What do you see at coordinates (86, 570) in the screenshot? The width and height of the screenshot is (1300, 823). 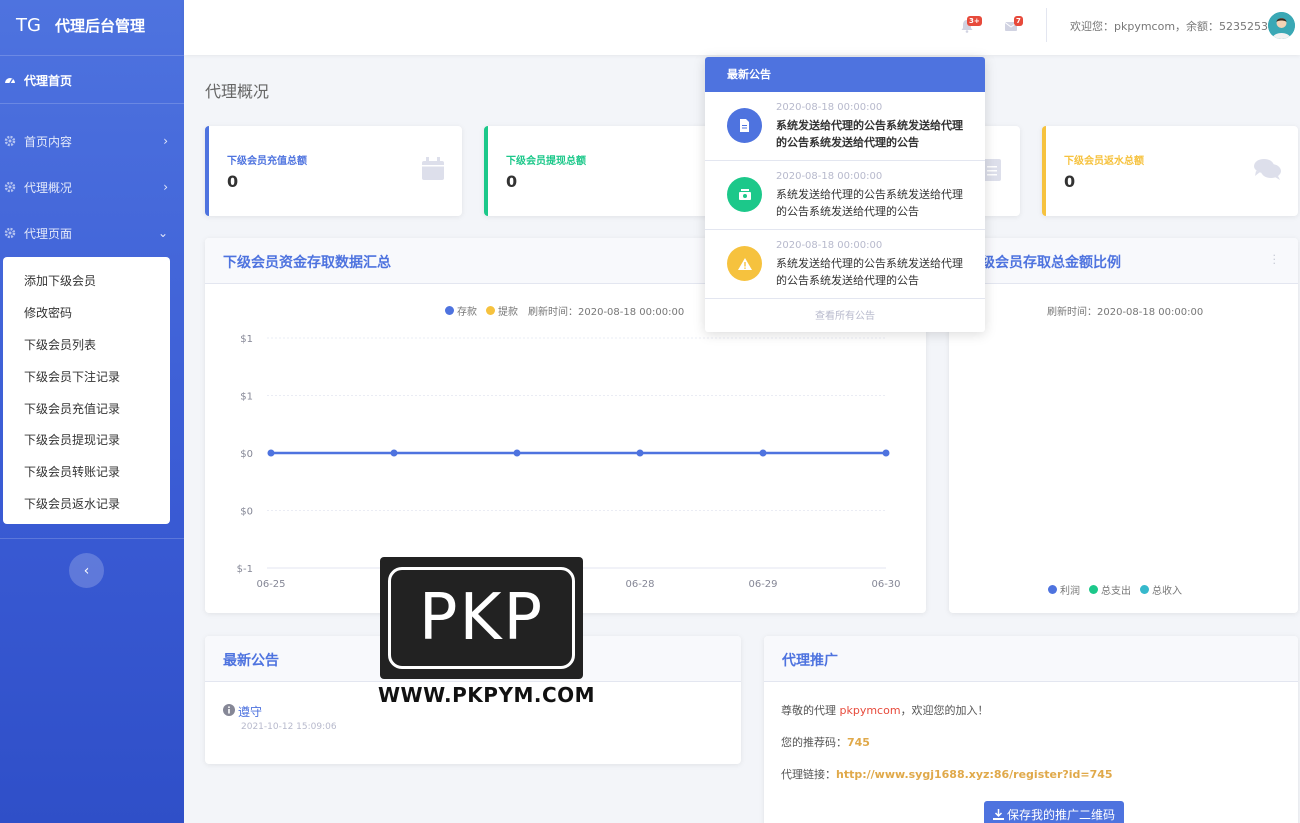 I see `sidebar-collapse-button: ‹` at bounding box center [86, 570].